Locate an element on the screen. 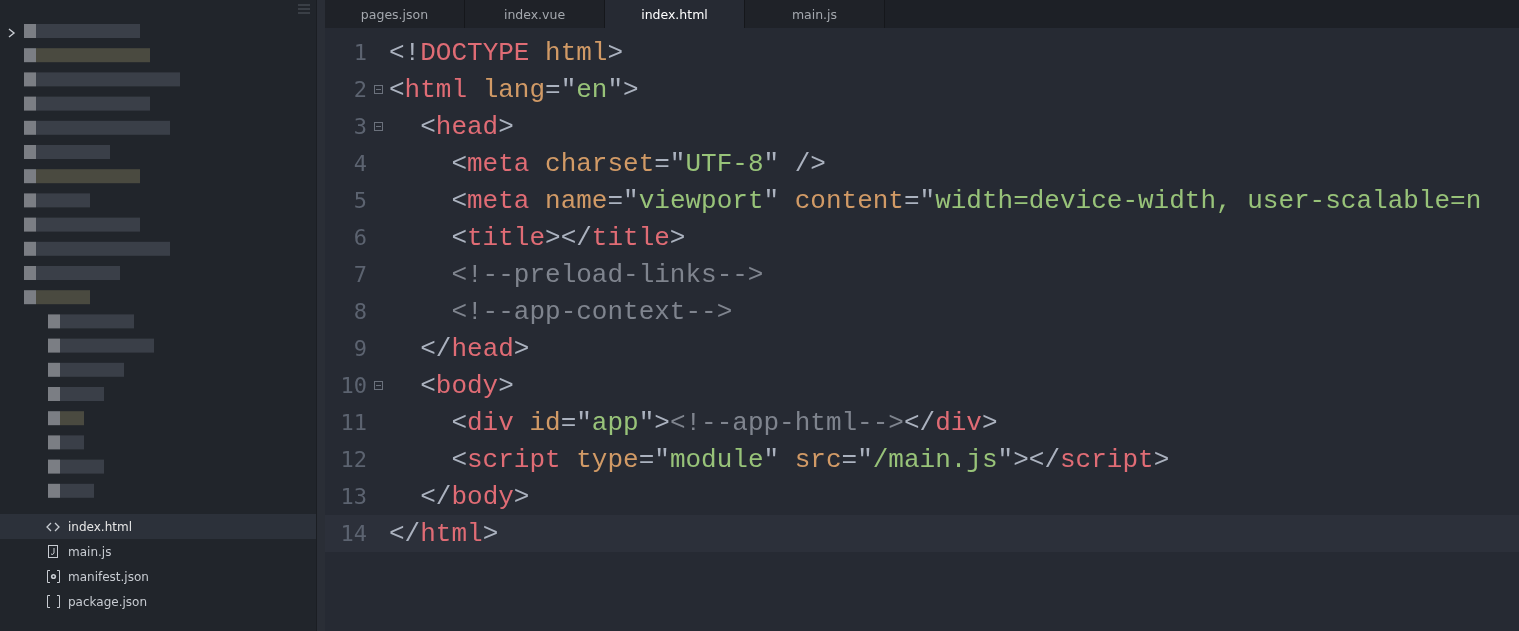 Image resolution: width=1519 pixels, height=631 pixels. line-number: 7 is located at coordinates (359, 274).